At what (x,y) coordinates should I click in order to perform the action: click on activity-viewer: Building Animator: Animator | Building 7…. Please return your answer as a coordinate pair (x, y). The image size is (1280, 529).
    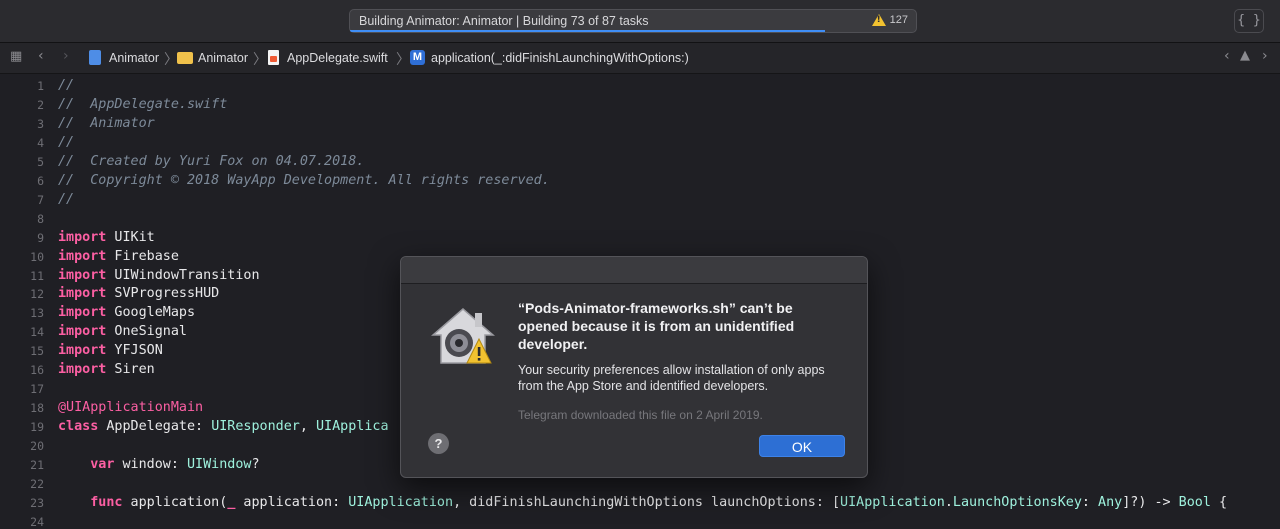
    Looking at the image, I should click on (633, 21).